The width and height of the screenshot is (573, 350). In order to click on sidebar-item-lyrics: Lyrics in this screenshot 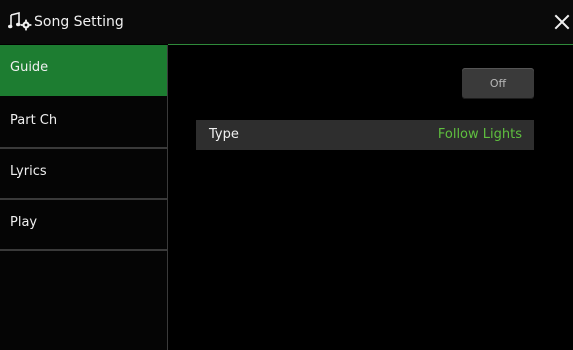, I will do `click(83, 174)`.